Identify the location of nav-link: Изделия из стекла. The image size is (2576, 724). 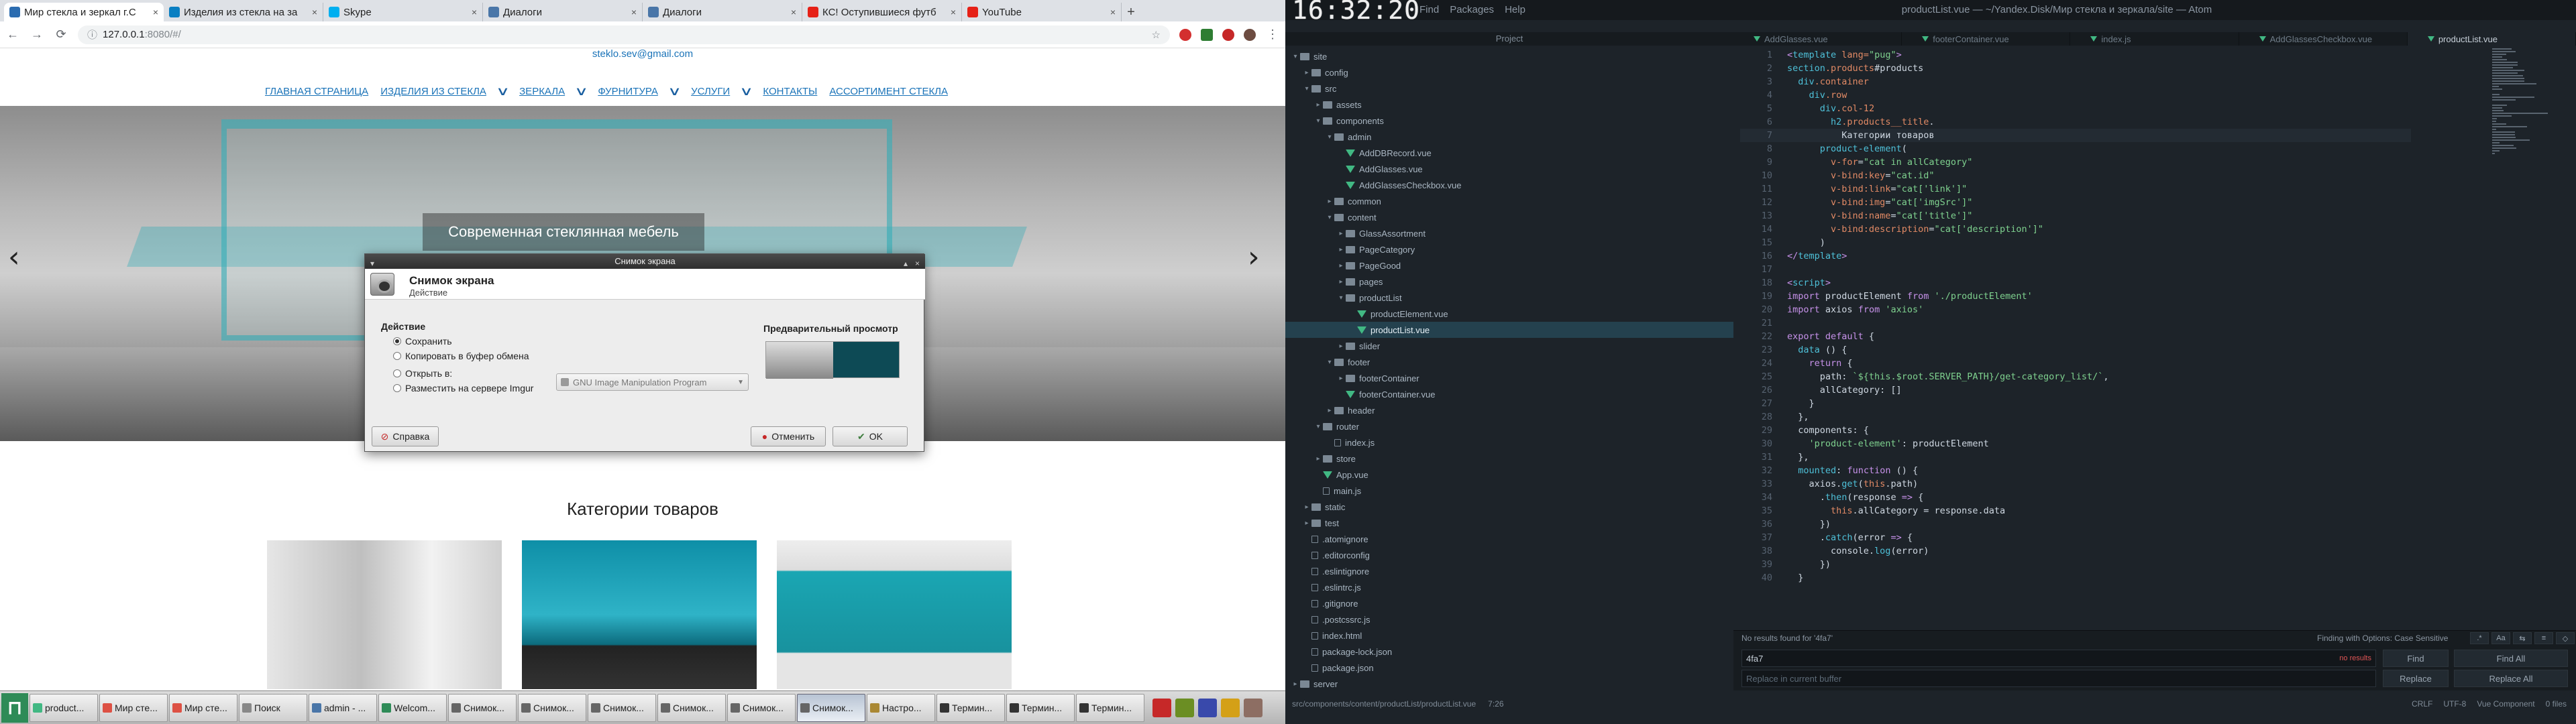
(433, 92).